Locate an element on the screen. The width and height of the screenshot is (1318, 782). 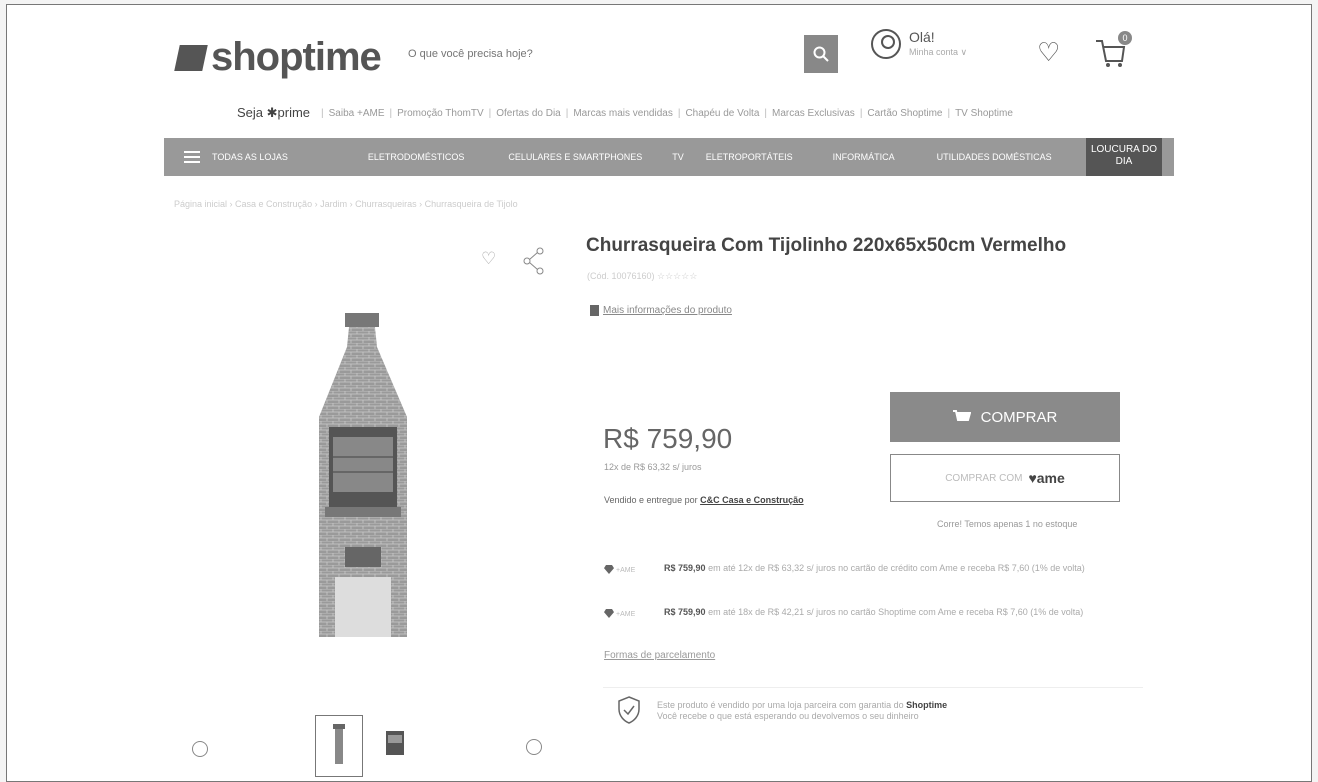
shield-check-icon is located at coordinates (629, 710).